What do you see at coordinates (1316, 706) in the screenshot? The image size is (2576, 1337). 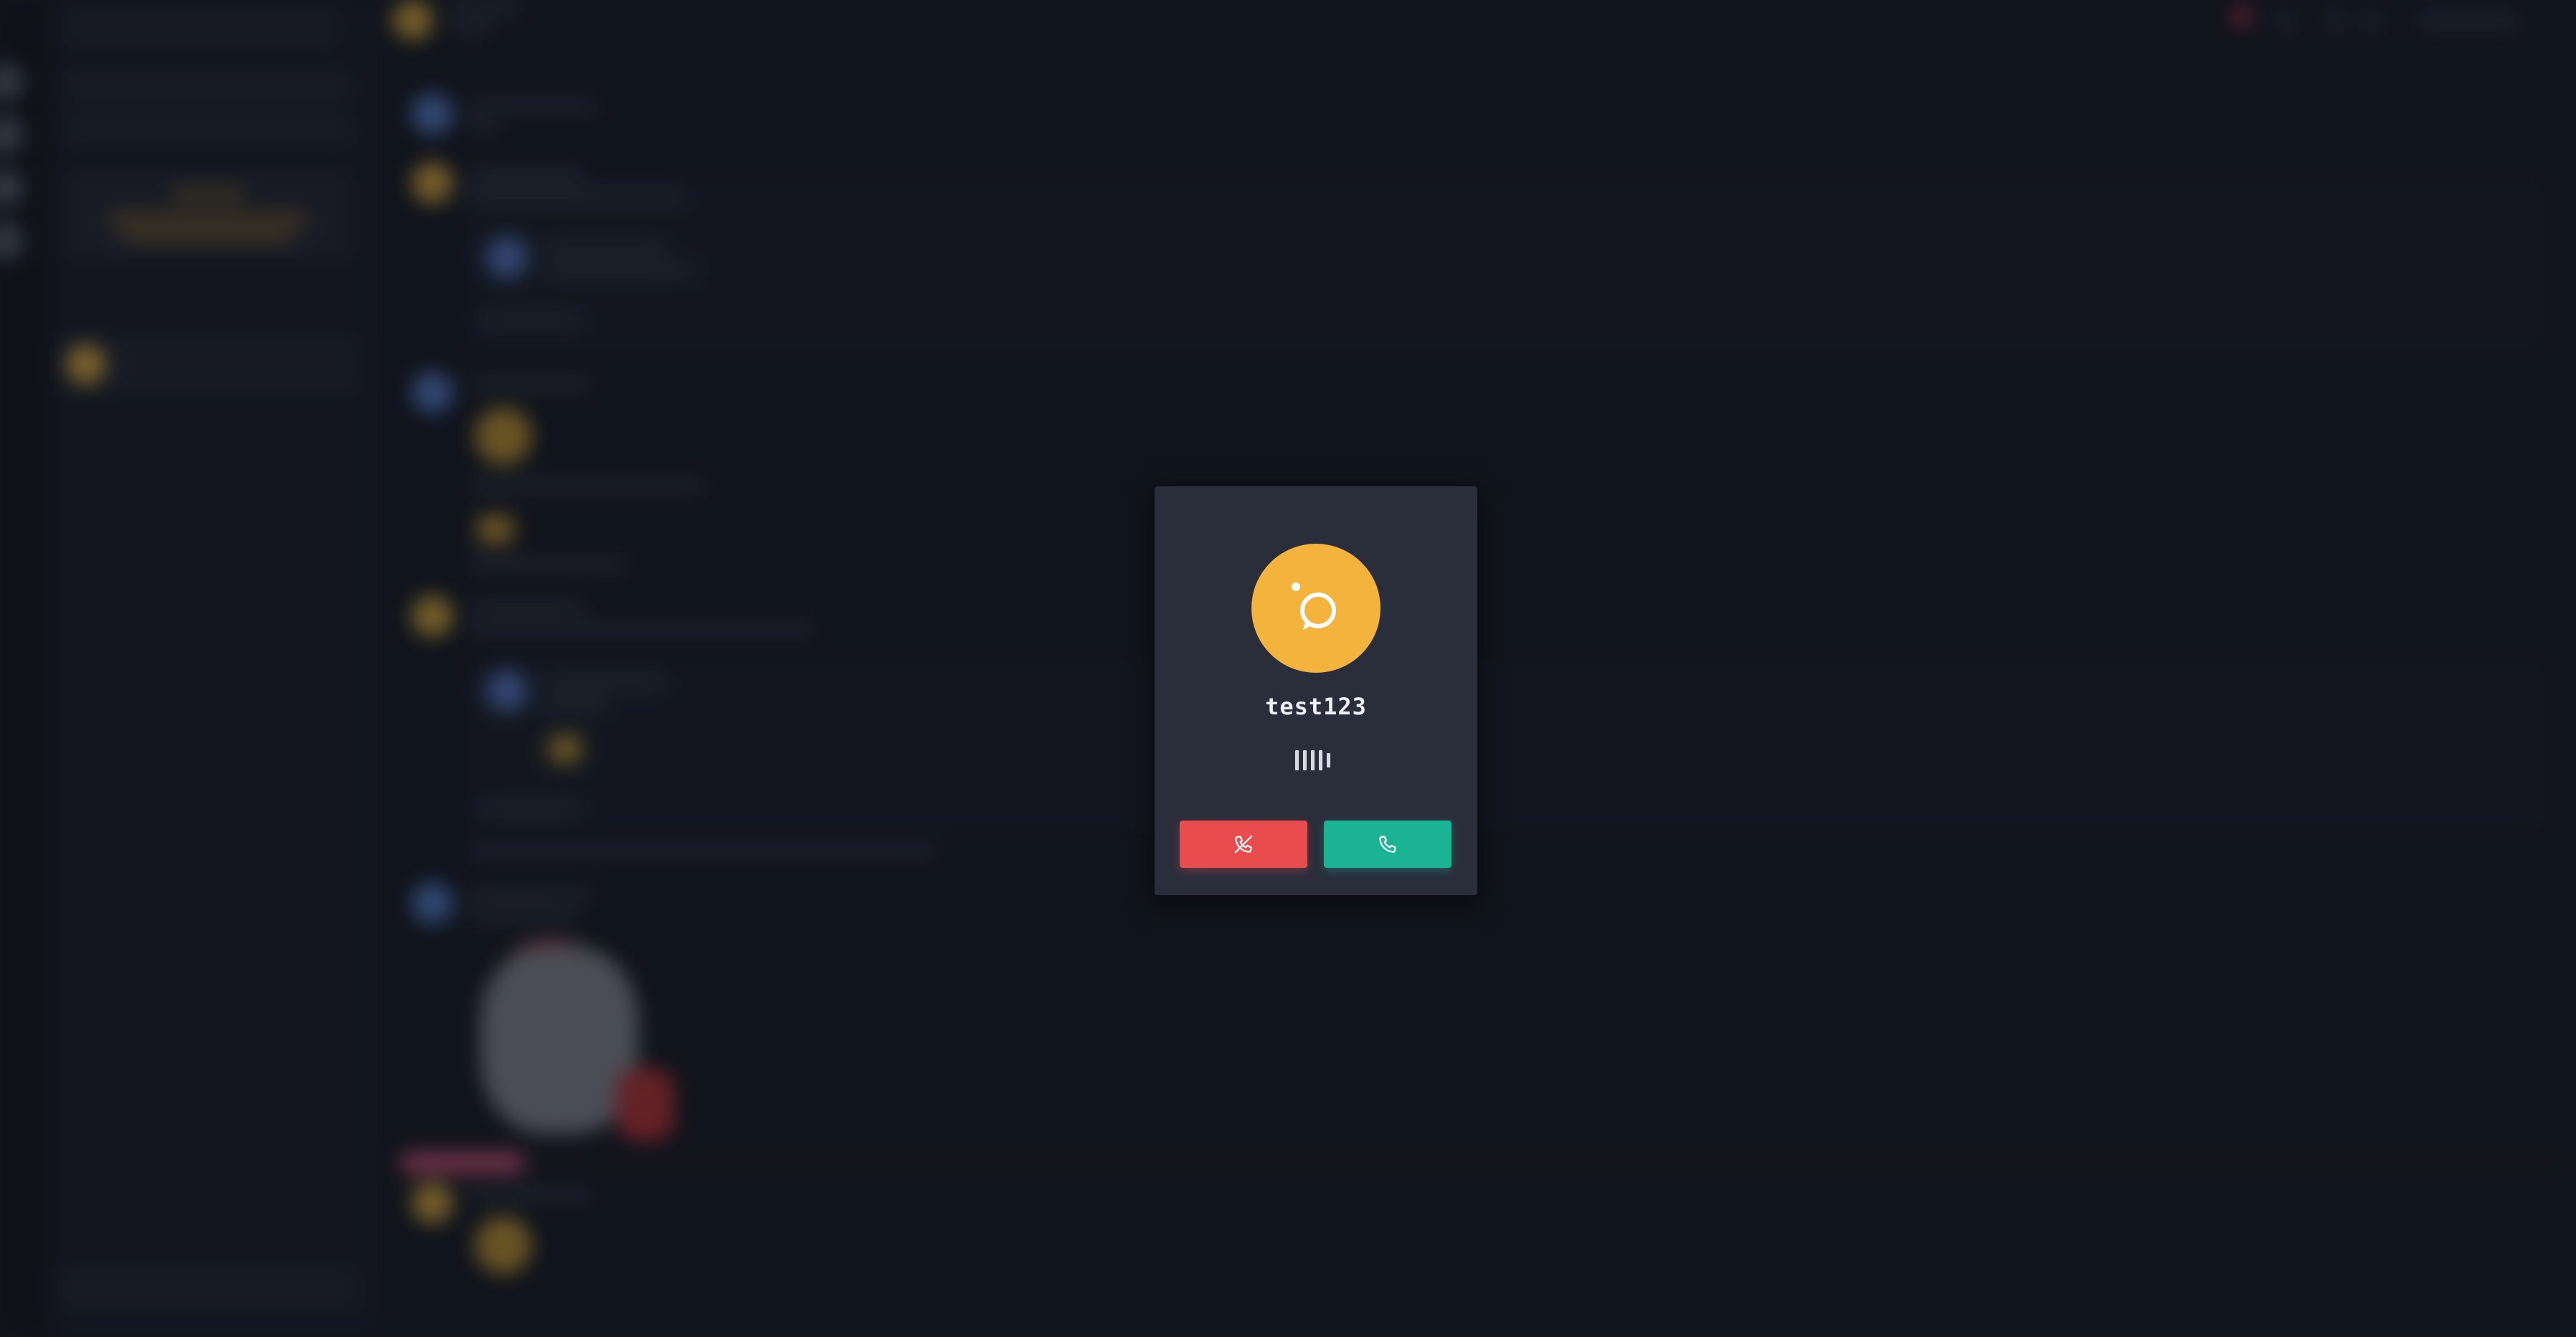 I see `caller-name: test123` at bounding box center [1316, 706].